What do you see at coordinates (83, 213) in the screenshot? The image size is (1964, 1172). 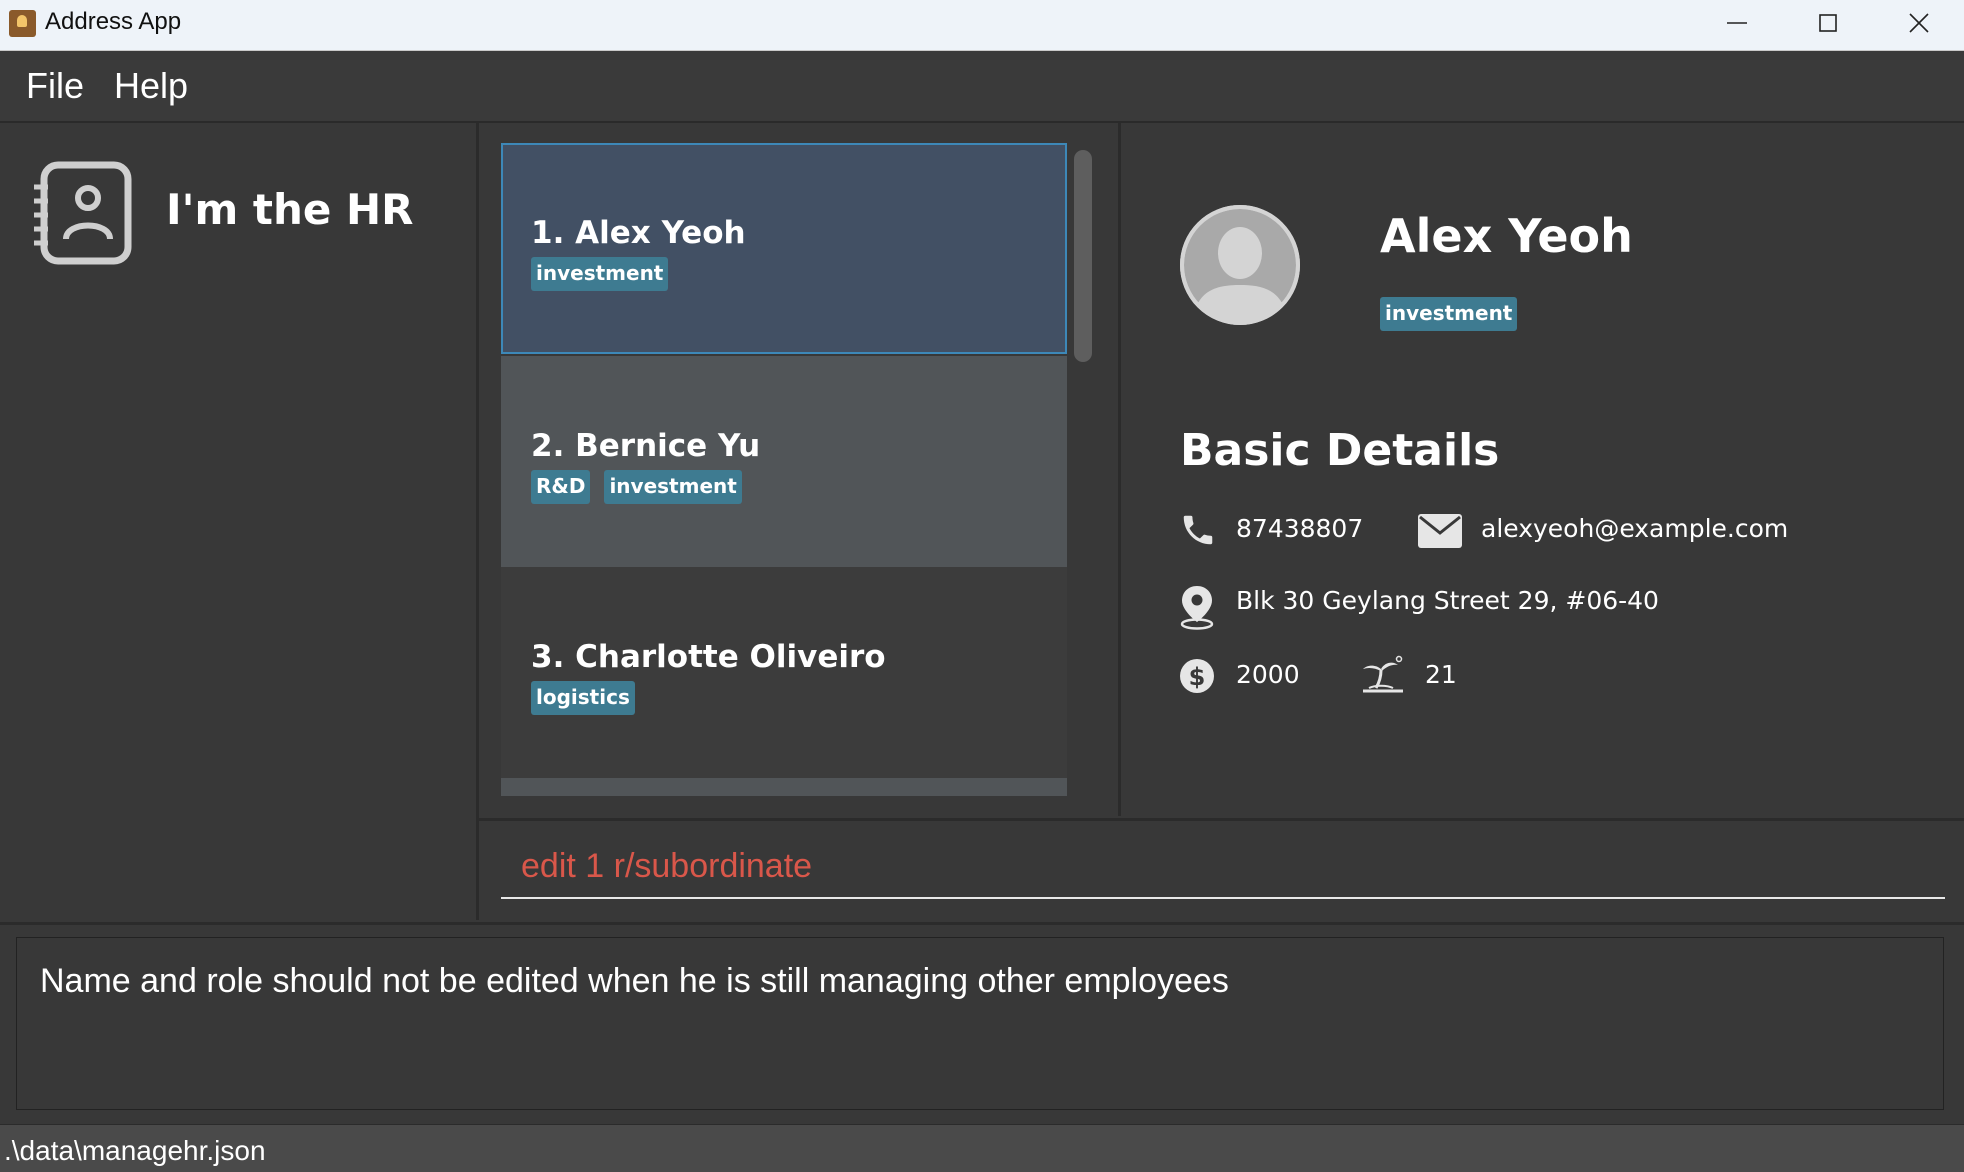 I see `address-book-icon` at bounding box center [83, 213].